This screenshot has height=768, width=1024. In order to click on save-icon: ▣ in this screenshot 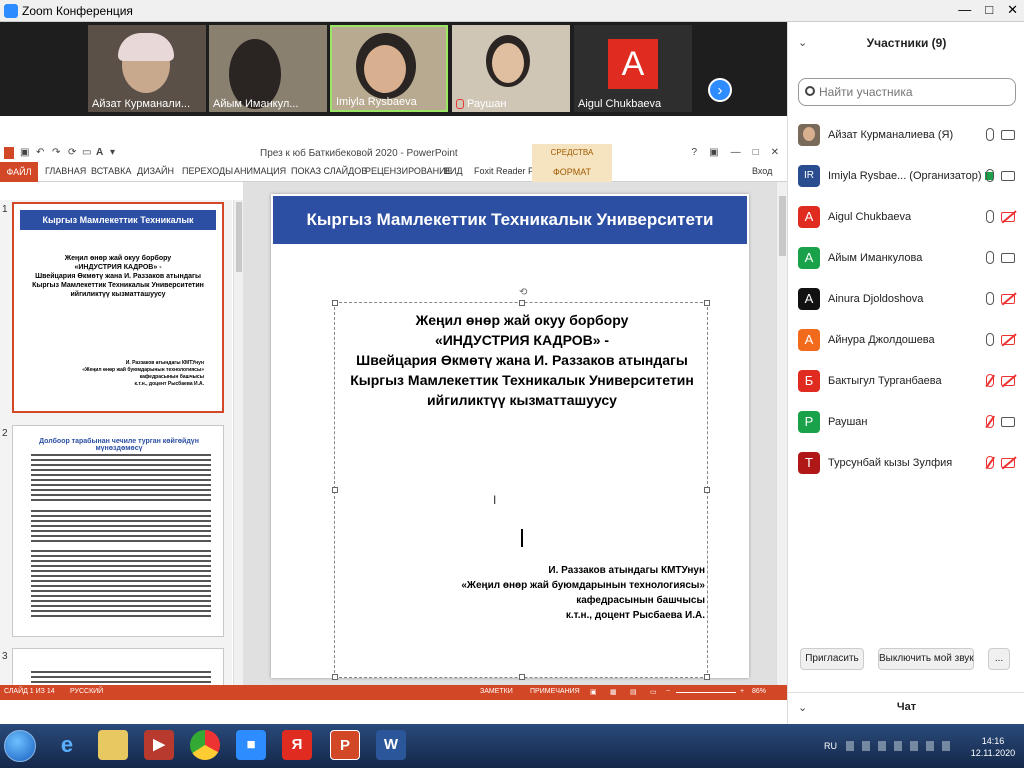, I will do `click(24, 152)`.